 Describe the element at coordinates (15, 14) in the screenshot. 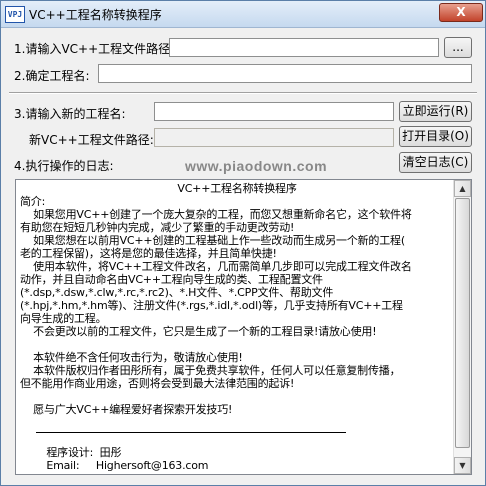

I see `app-icon: VPJ` at that location.